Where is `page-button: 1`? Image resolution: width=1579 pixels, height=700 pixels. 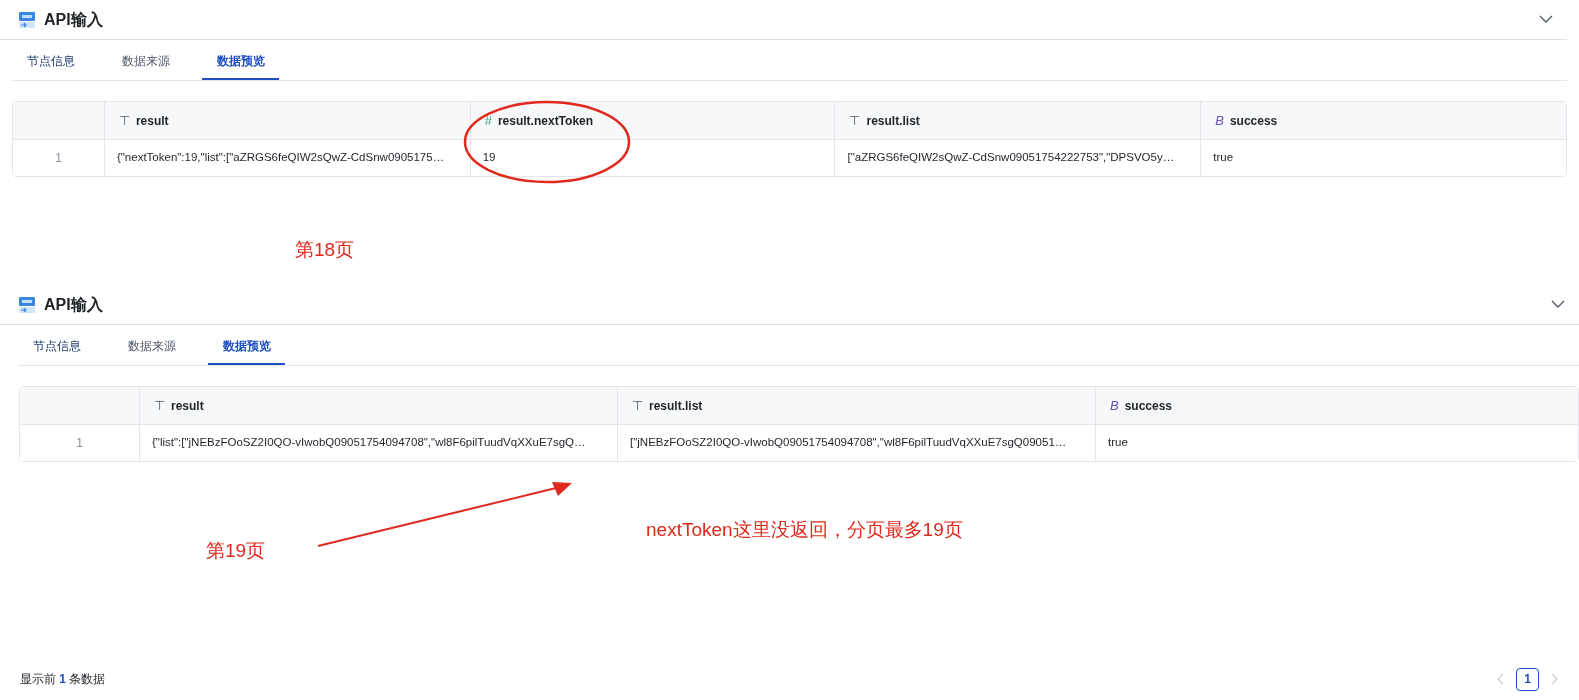
page-button: 1 is located at coordinates (1527, 679).